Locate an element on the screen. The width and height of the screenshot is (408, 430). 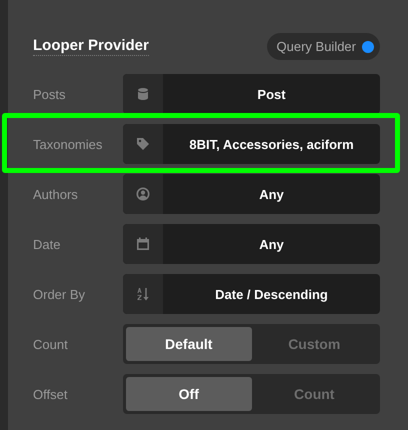
calendar-icon is located at coordinates (143, 244).